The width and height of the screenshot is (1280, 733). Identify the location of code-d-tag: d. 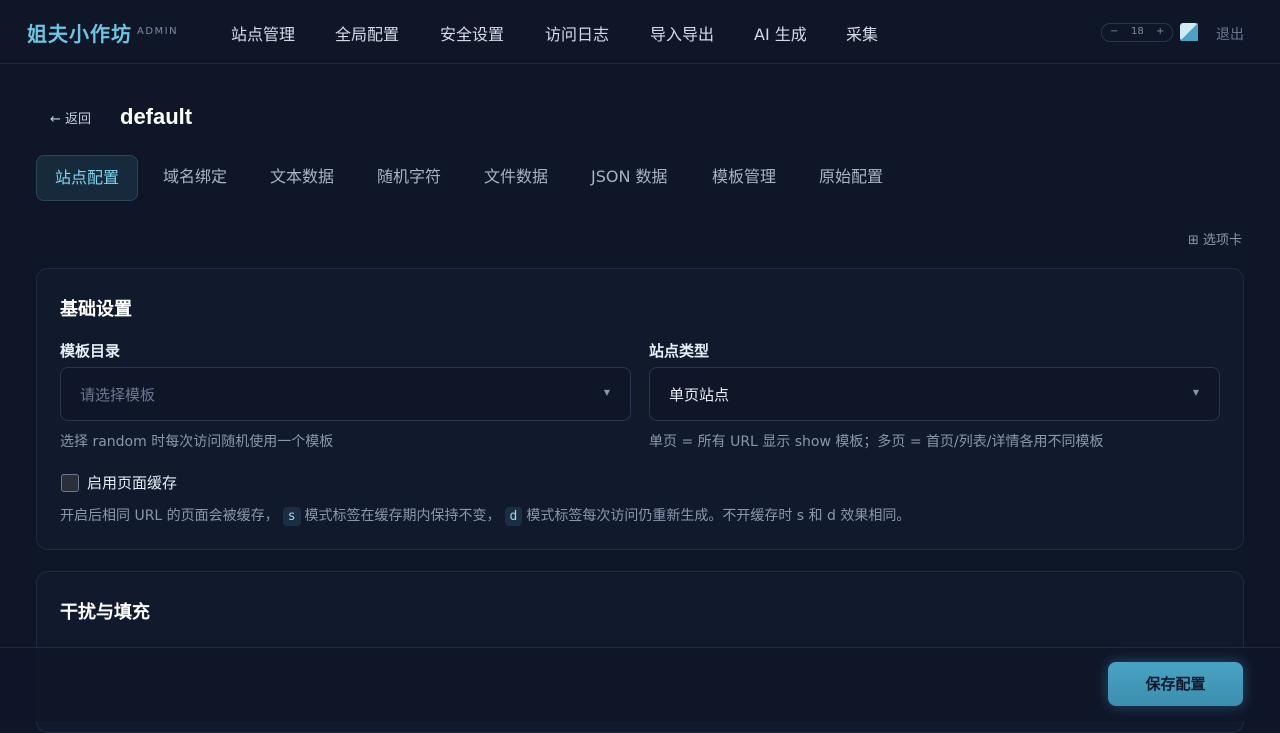
(513, 516).